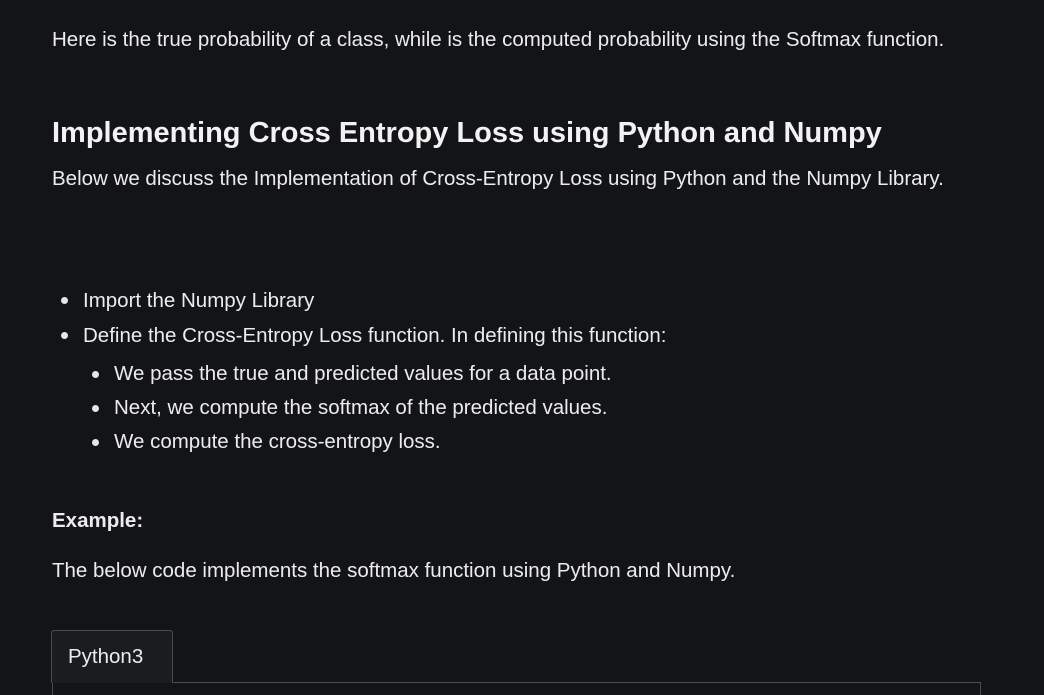 Image resolution: width=1044 pixels, height=695 pixels. What do you see at coordinates (516, 688) in the screenshot?
I see `code-block` at bounding box center [516, 688].